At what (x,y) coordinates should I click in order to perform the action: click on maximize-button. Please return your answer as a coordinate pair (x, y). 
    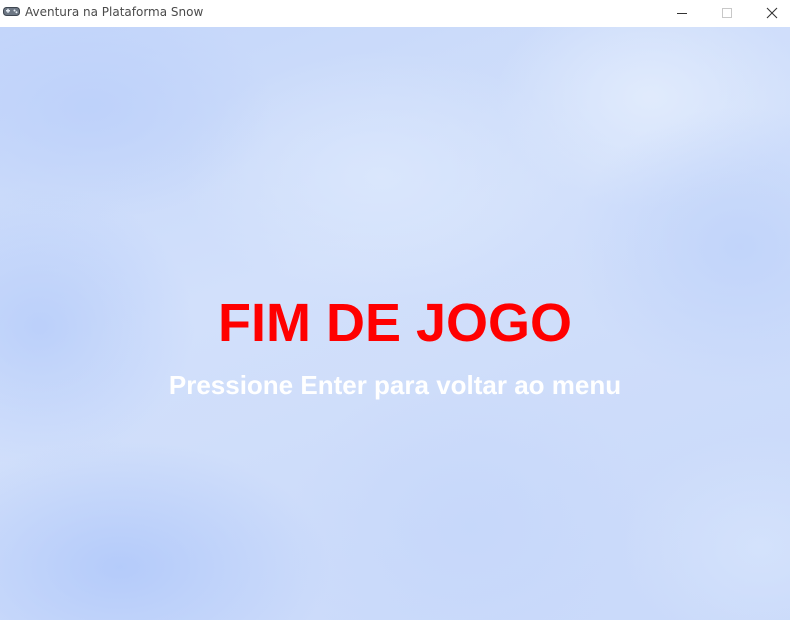
    Looking at the image, I should click on (726, 13).